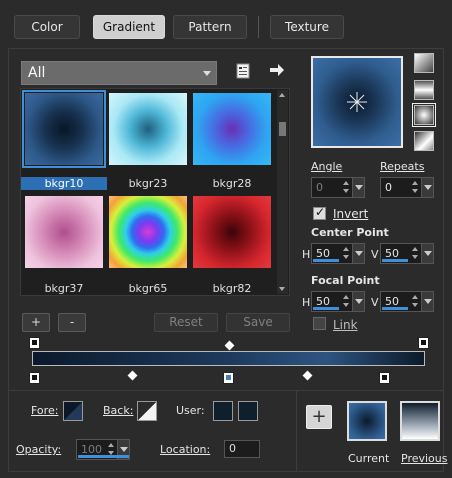 The height and width of the screenshot is (478, 452). Describe the element at coordinates (306, 302) in the screenshot. I see `focal-h-label: H` at that location.